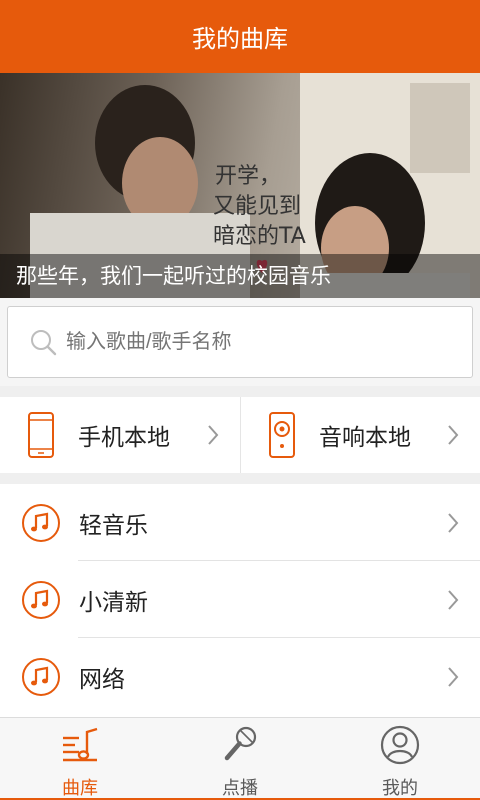 Image resolution: width=480 pixels, height=800 pixels. What do you see at coordinates (113, 602) in the screenshot?
I see `list-item-label: 小清新` at bounding box center [113, 602].